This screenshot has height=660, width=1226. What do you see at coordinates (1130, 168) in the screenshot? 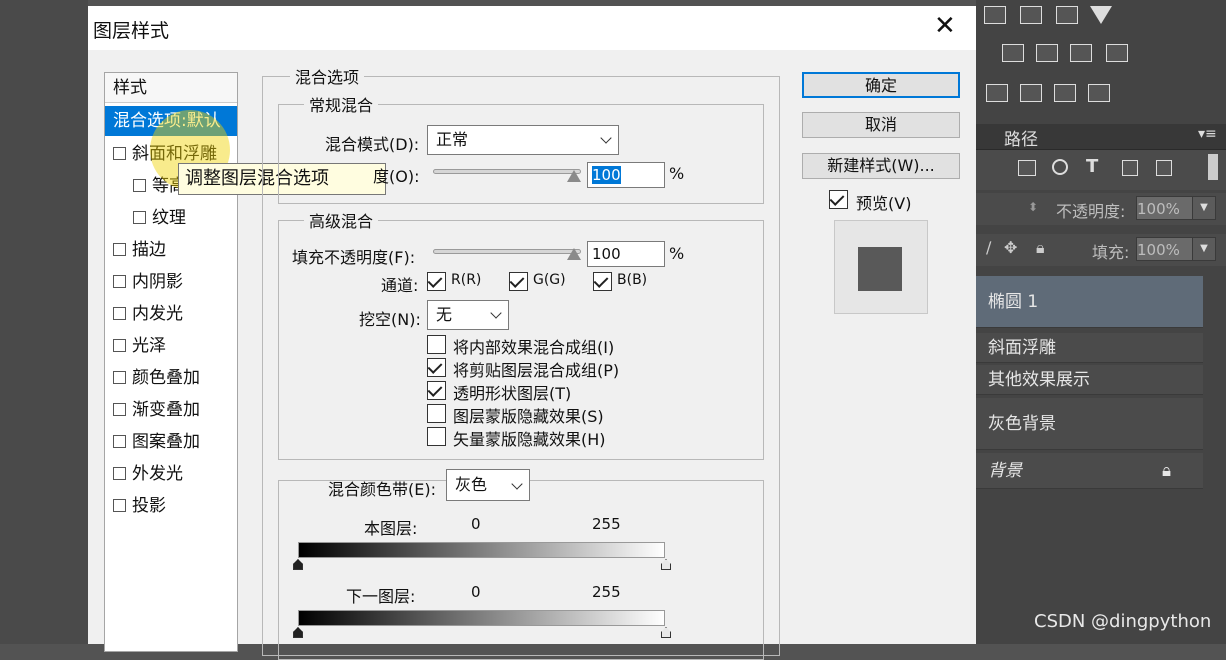
I see `shape-filter-icon` at bounding box center [1130, 168].